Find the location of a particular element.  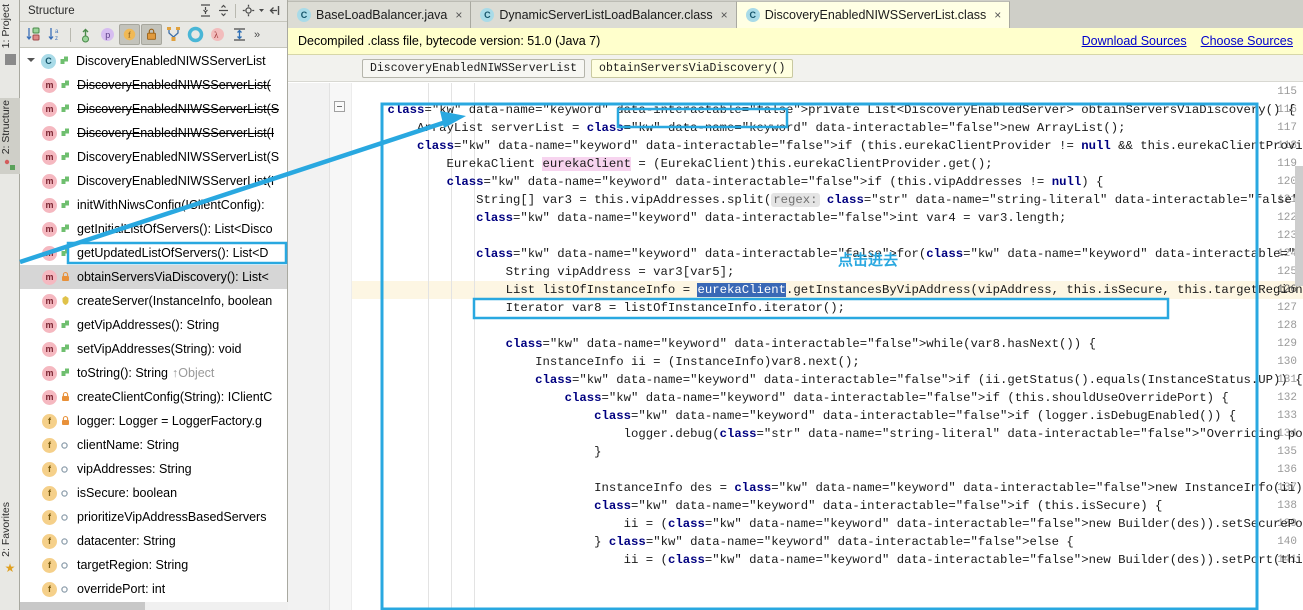

structure-item: m createServer(InstanceInfo, boolean is located at coordinates (153, 301).